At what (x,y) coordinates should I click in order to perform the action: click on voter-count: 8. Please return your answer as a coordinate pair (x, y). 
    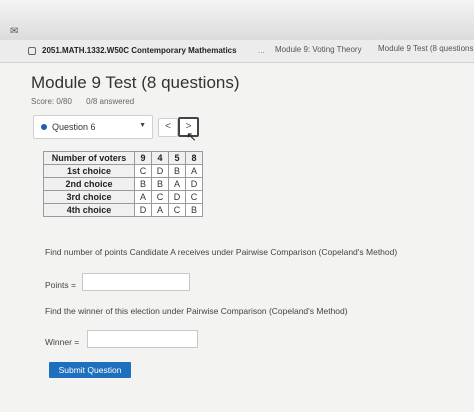
    Looking at the image, I should click on (194, 158).